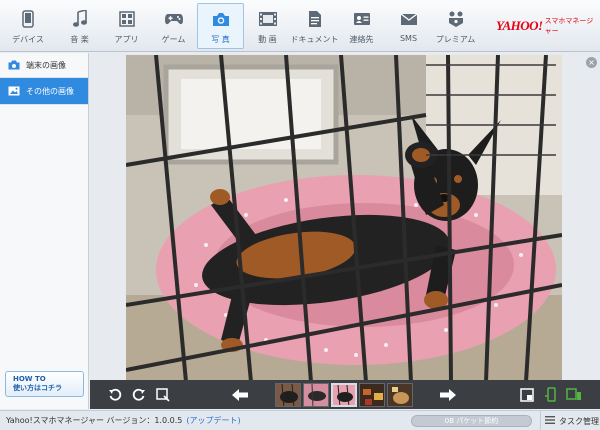  I want to click on nav-tab-music-label: 音 楽, so click(79, 39).